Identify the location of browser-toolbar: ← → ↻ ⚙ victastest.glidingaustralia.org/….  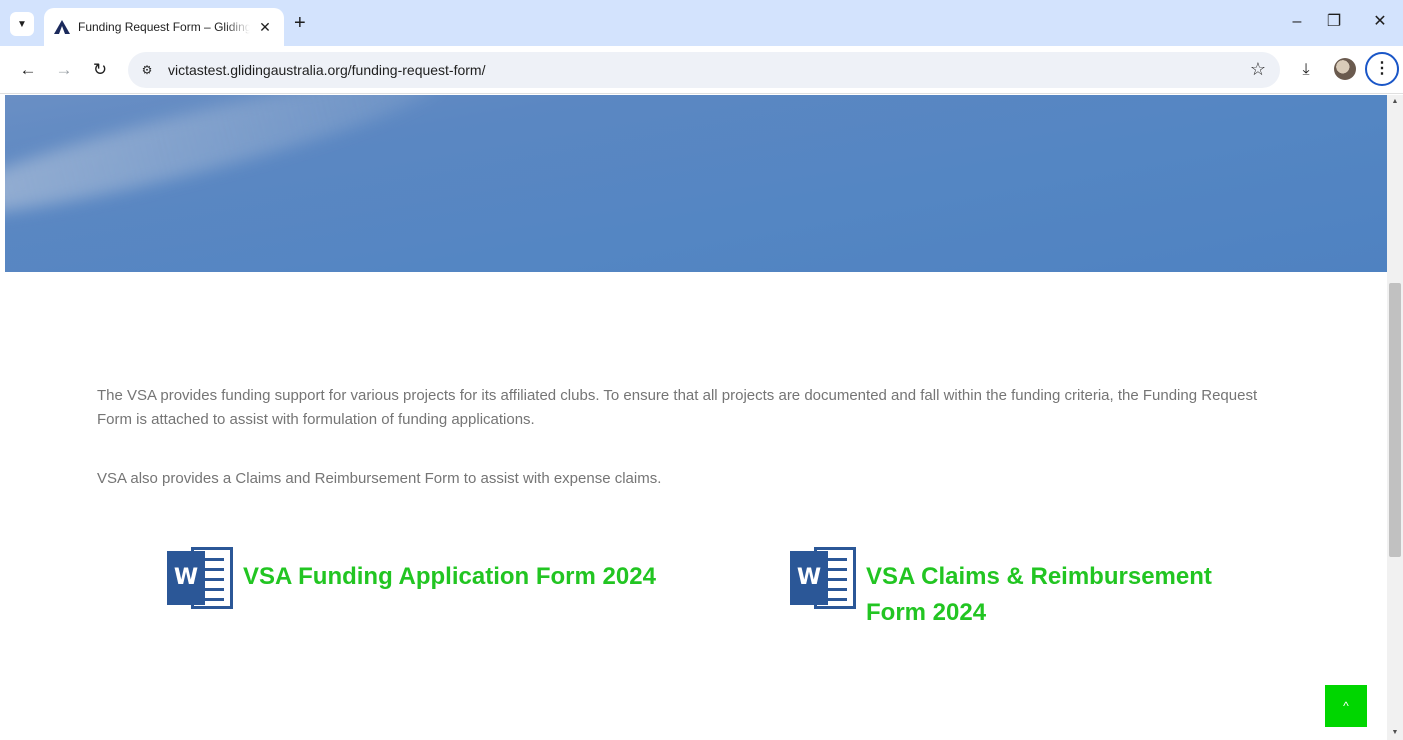
(701, 70).